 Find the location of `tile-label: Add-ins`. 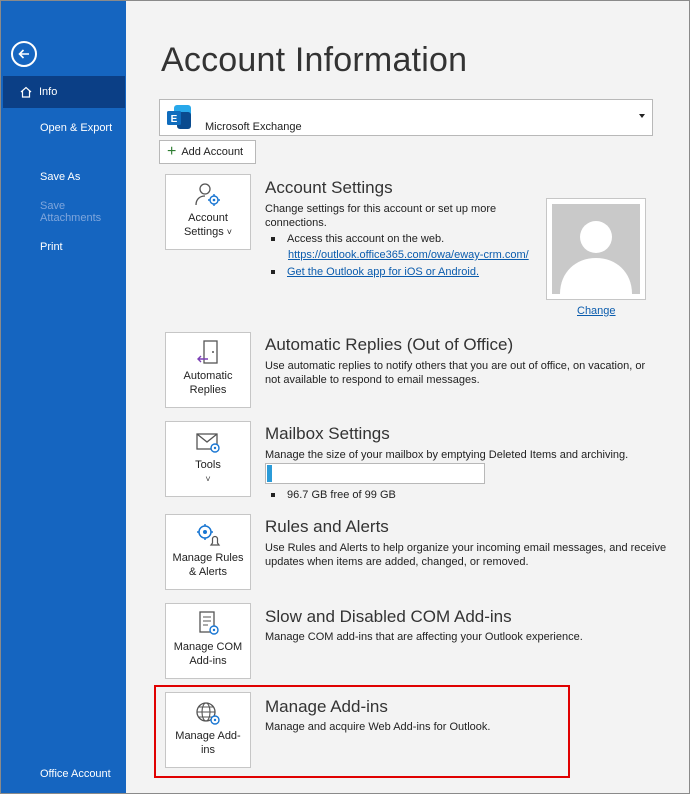

tile-label: Add-ins is located at coordinates (208, 661).